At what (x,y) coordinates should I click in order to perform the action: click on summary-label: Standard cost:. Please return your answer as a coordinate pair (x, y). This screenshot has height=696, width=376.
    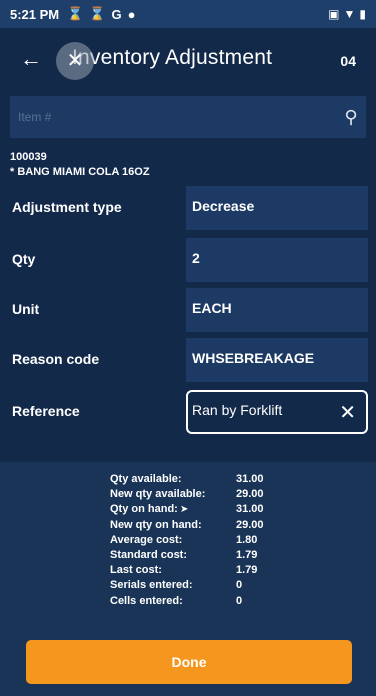
    Looking at the image, I should click on (149, 555).